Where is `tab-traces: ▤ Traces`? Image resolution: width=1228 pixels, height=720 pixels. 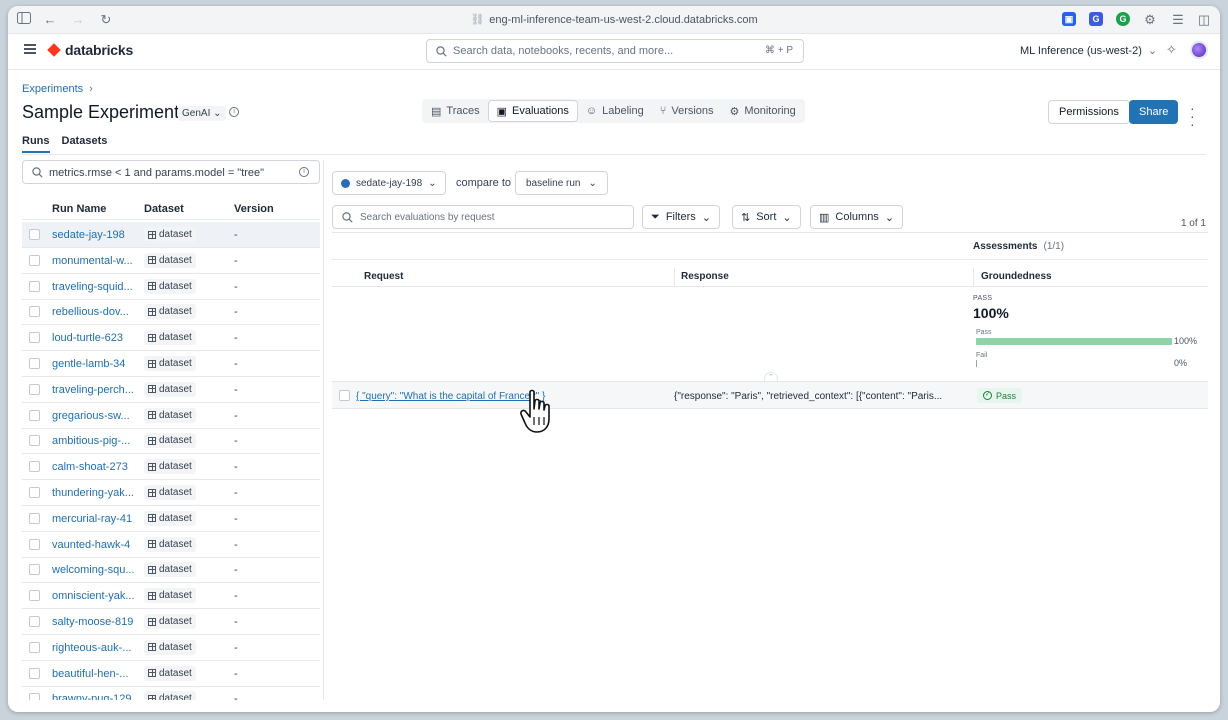
tab-traces: ▤ Traces is located at coordinates (455, 111).